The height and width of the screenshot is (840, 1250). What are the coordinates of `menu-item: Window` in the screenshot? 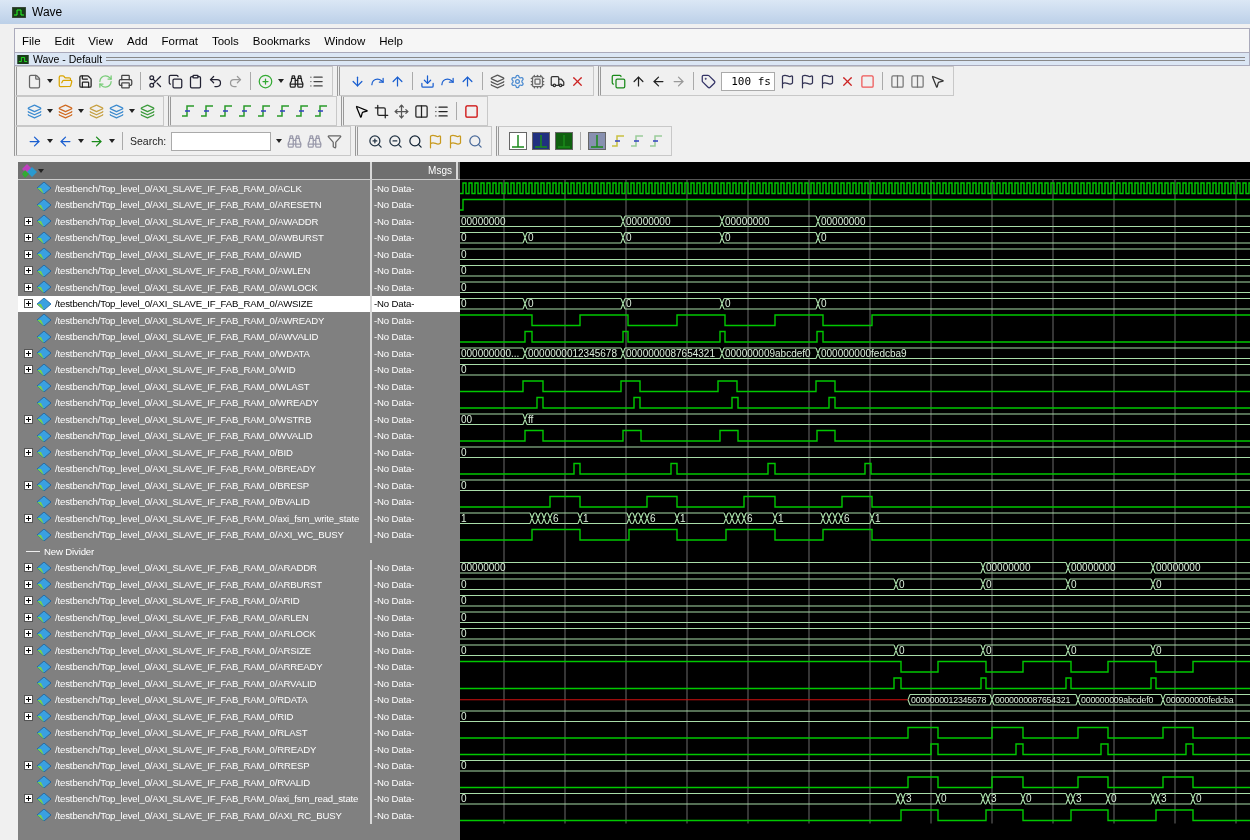 It's located at (345, 40).